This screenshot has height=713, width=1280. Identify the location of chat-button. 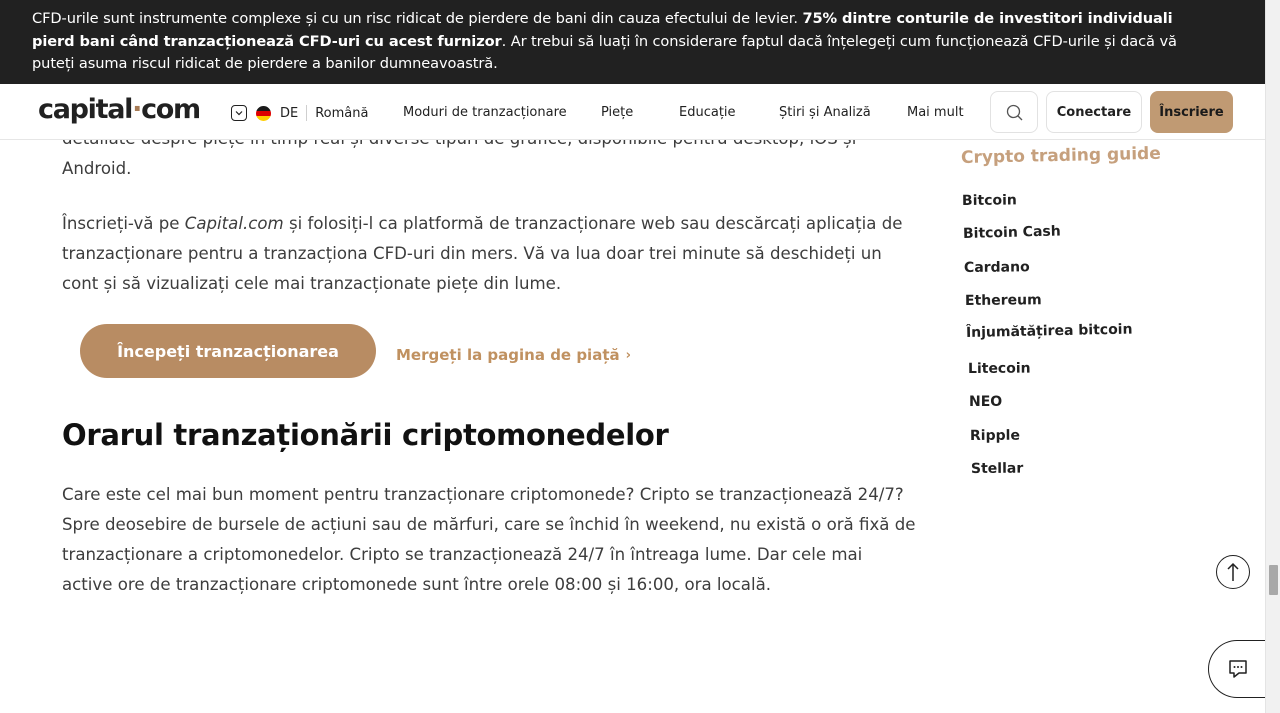
(1238, 669).